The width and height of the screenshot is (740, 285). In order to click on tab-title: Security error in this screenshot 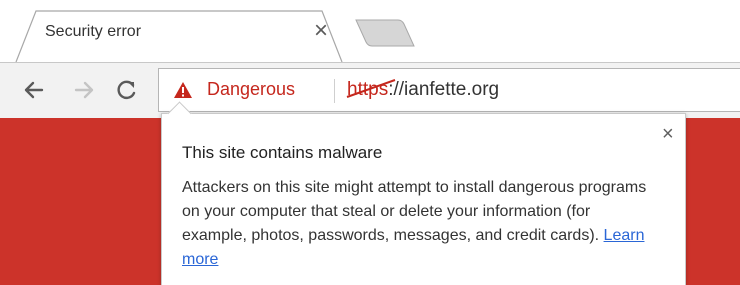, I will do `click(93, 31)`.